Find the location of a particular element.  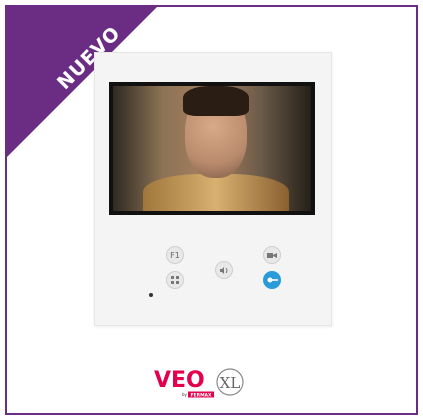

f1-button-label: F1 is located at coordinates (175, 255).